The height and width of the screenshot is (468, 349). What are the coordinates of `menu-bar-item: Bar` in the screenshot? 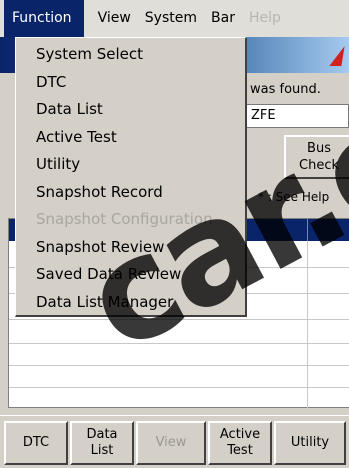 It's located at (216, 18).